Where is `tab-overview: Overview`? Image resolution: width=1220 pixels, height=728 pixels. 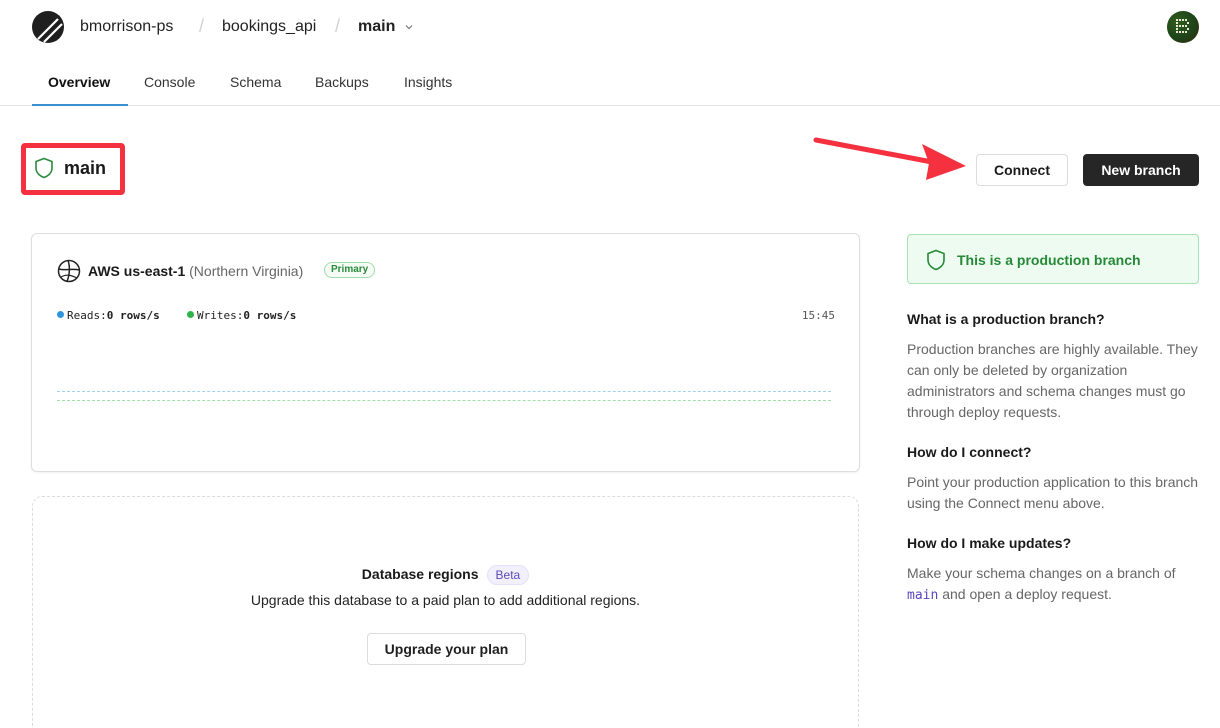
tab-overview: Overview is located at coordinates (79, 82).